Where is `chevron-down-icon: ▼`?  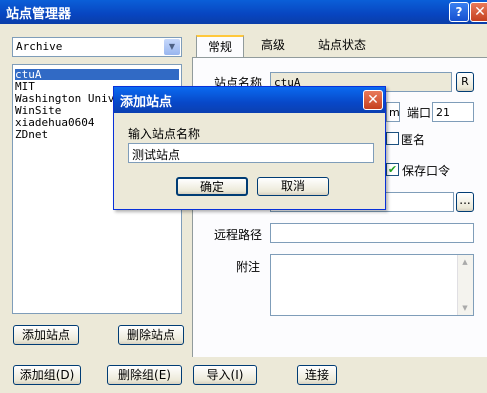
chevron-down-icon: ▼ is located at coordinates (172, 47).